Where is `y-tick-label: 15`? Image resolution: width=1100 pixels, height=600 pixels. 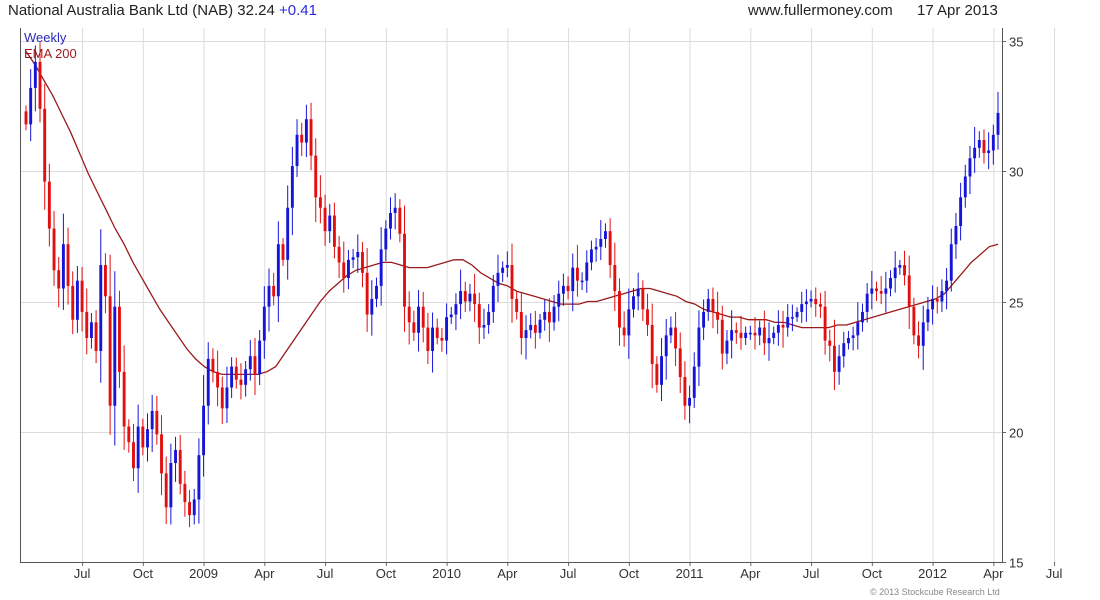 y-tick-label: 15 is located at coordinates (1016, 563).